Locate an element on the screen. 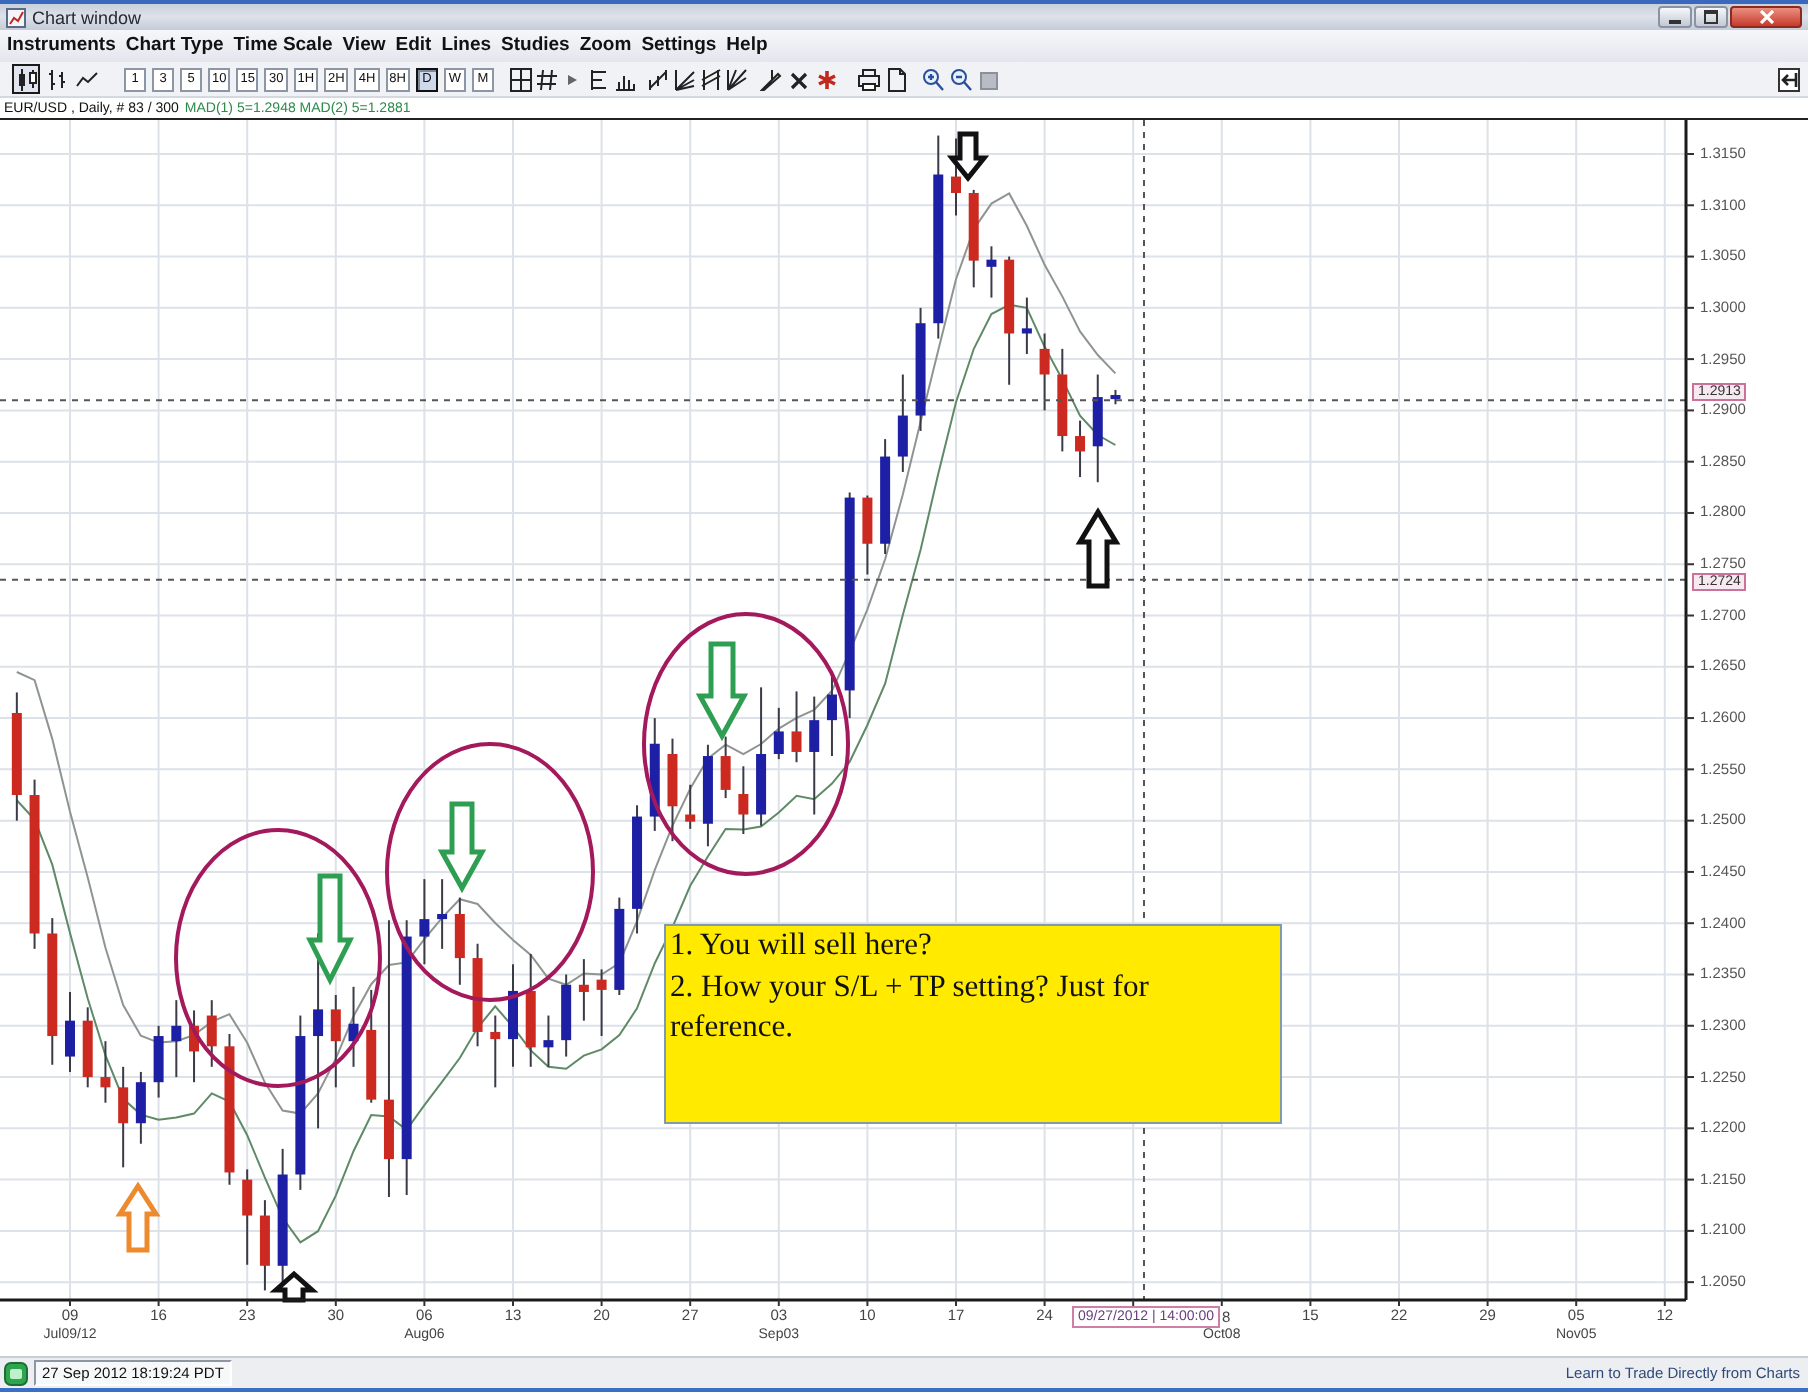 This screenshot has height=1392, width=1808. menu-item: View is located at coordinates (364, 46).